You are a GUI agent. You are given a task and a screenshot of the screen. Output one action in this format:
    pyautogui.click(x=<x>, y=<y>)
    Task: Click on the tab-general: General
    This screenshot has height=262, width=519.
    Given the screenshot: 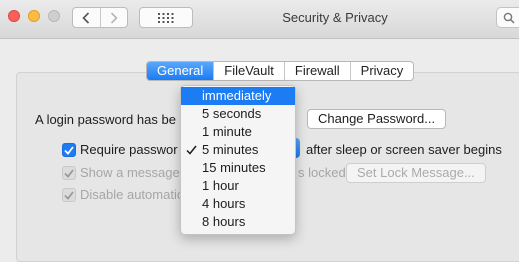 What is the action you would take?
    pyautogui.click(x=180, y=71)
    